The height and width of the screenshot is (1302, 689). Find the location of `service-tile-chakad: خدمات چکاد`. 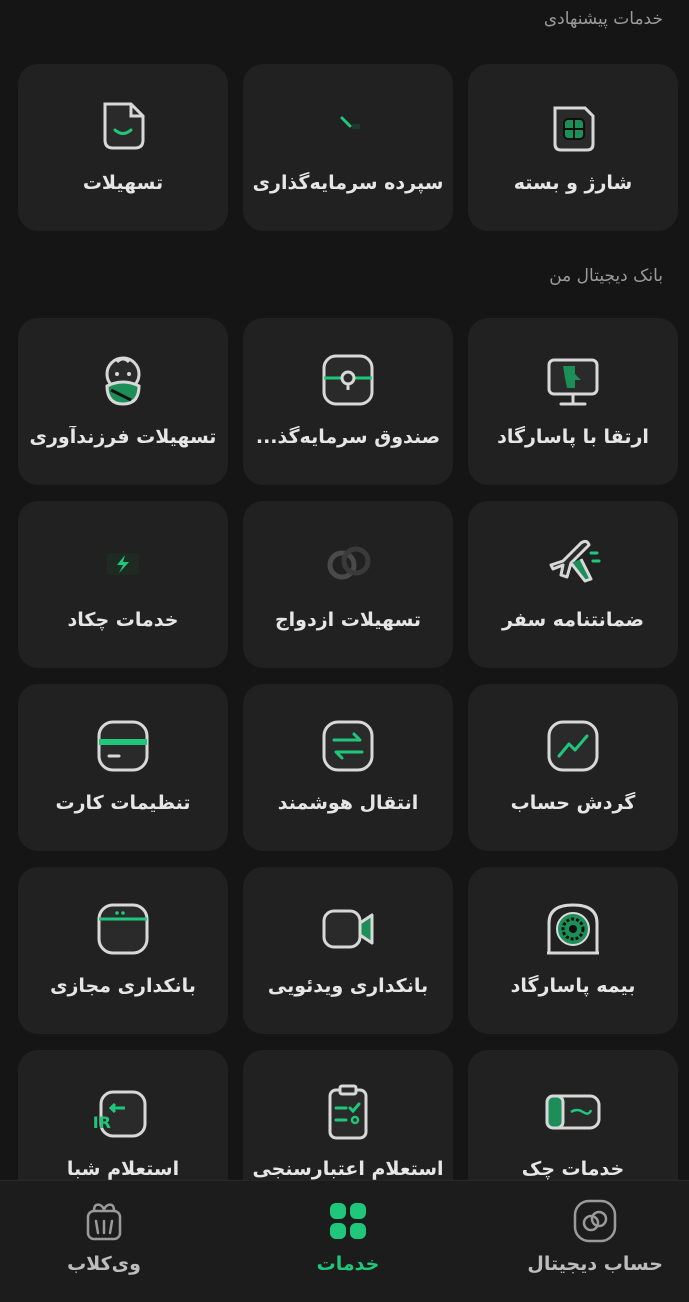

service-tile-chakad: خدمات چکاد is located at coordinates (123, 584).